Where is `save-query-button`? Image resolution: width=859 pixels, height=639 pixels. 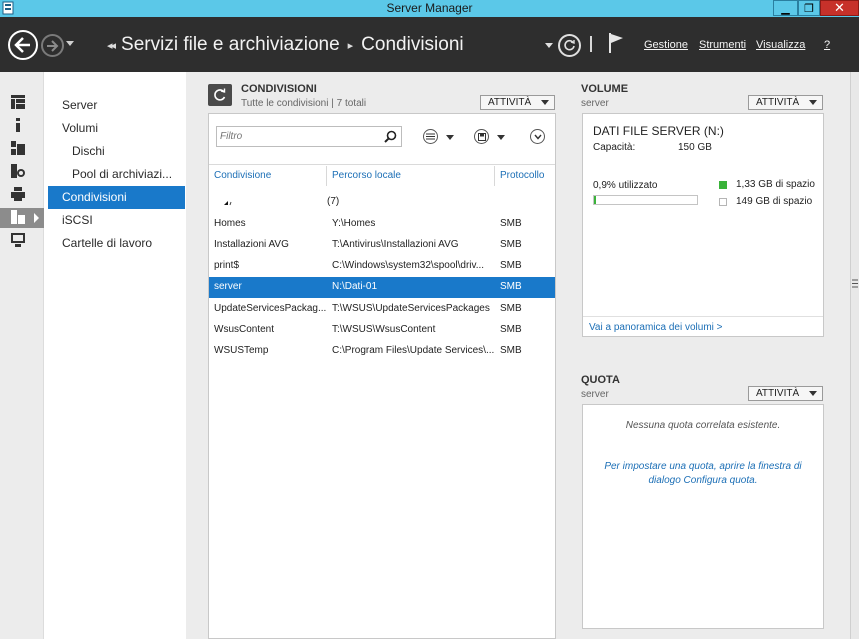
save-query-button is located at coordinates (481, 136).